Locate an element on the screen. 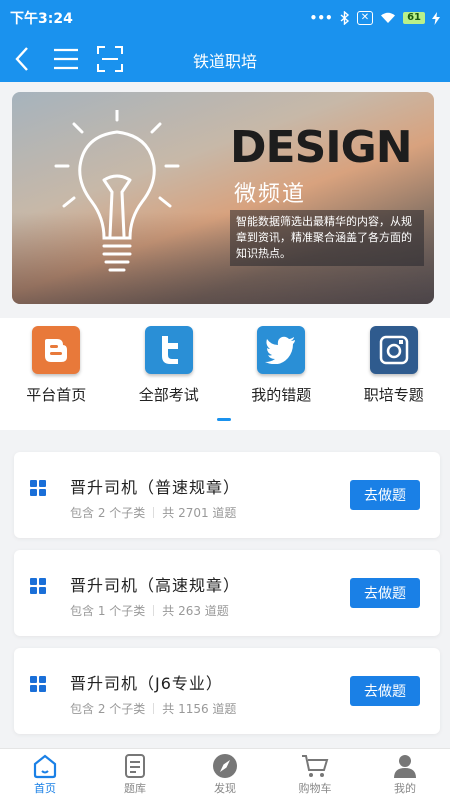 The width and height of the screenshot is (450, 800). chevron-left-icon is located at coordinates (21, 59).